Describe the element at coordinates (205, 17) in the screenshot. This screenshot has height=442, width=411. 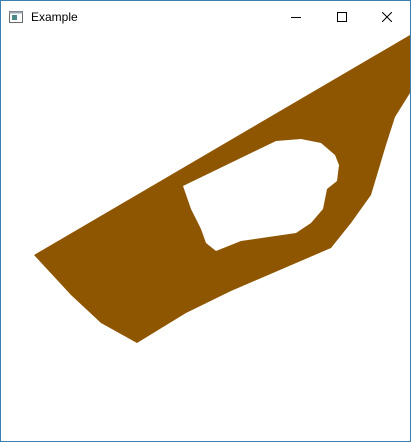
I see `title-bar: Example` at that location.